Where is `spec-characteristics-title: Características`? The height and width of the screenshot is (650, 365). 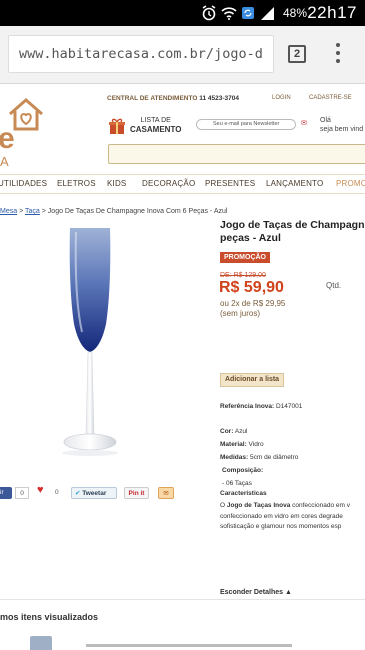
spec-characteristics-title: Características is located at coordinates (243, 493).